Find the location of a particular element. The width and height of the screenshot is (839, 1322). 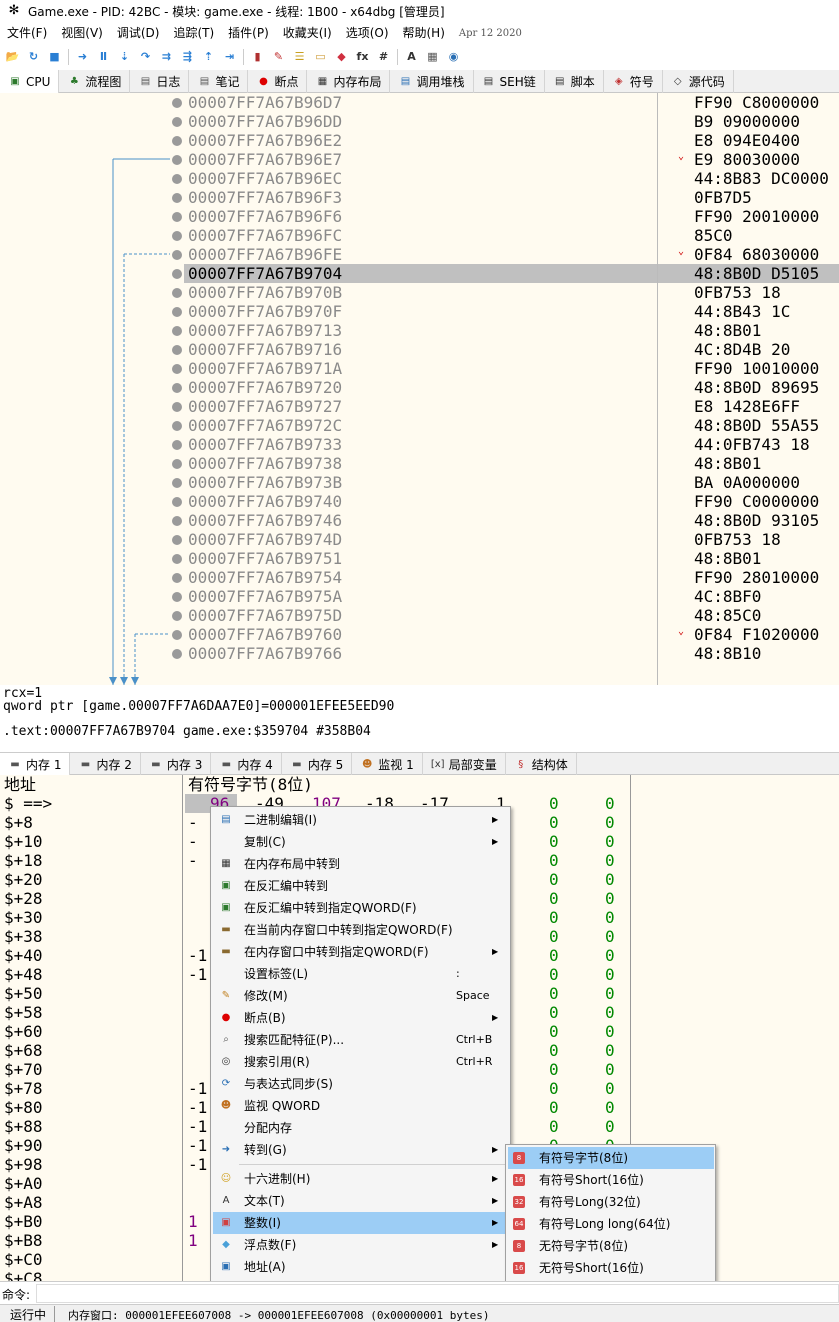

disasm-bytes: 44:8B83 DC0000 is located at coordinates (743, 178).